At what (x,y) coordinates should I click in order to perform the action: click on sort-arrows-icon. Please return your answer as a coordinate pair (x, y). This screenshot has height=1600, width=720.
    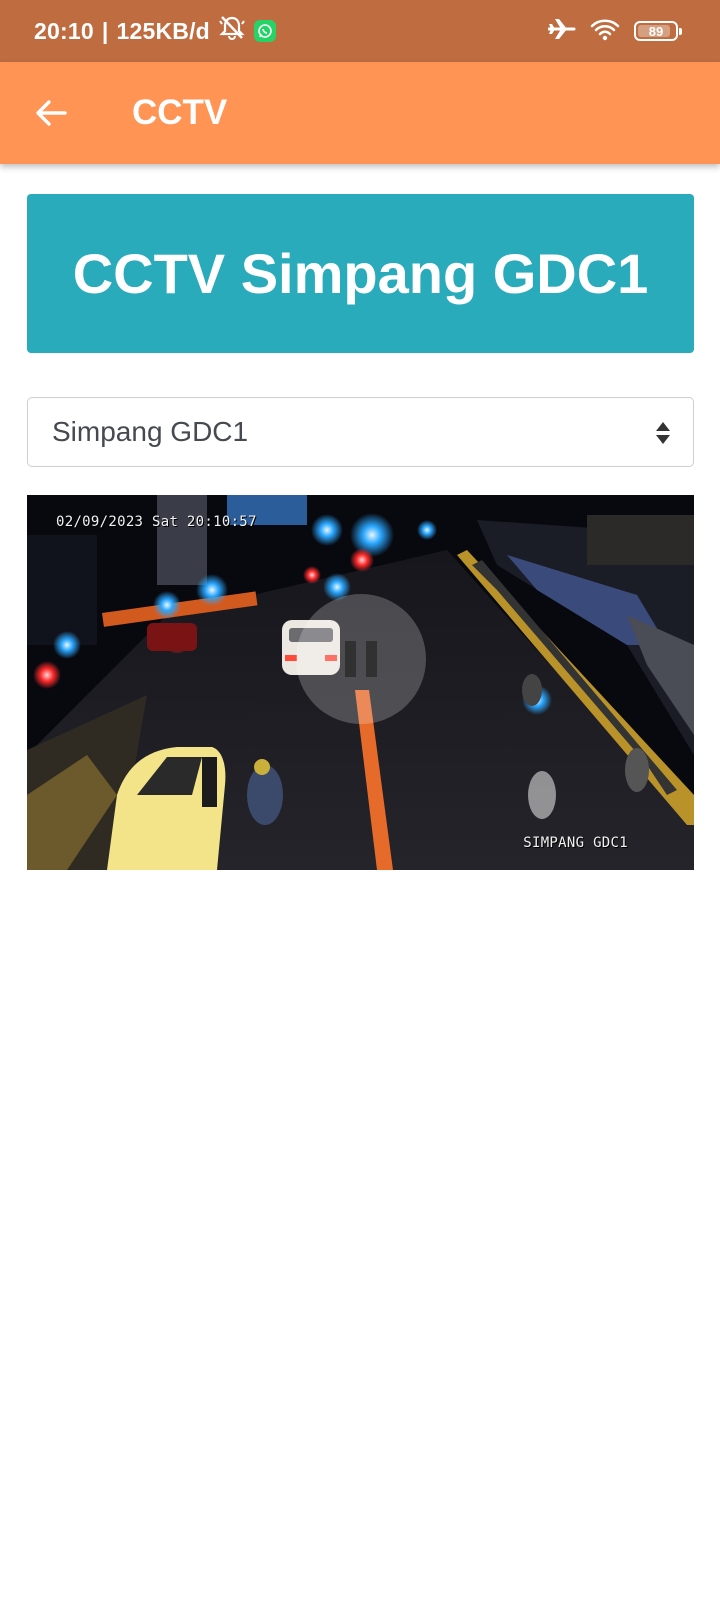
    Looking at the image, I should click on (663, 433).